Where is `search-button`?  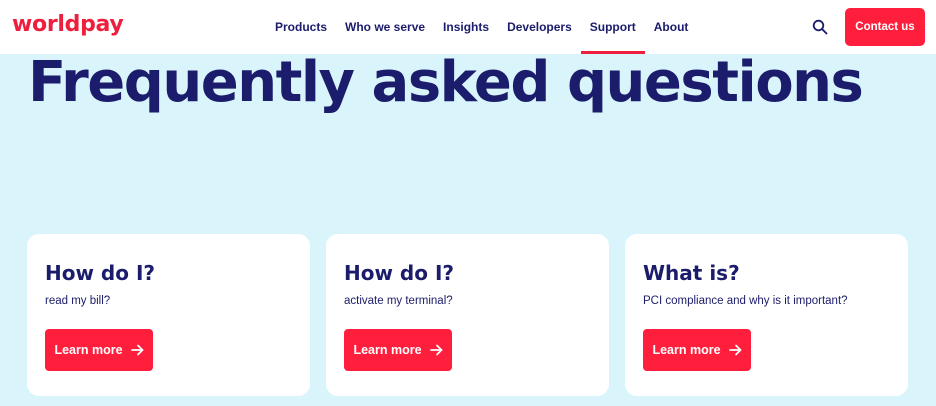
search-button is located at coordinates (820, 27).